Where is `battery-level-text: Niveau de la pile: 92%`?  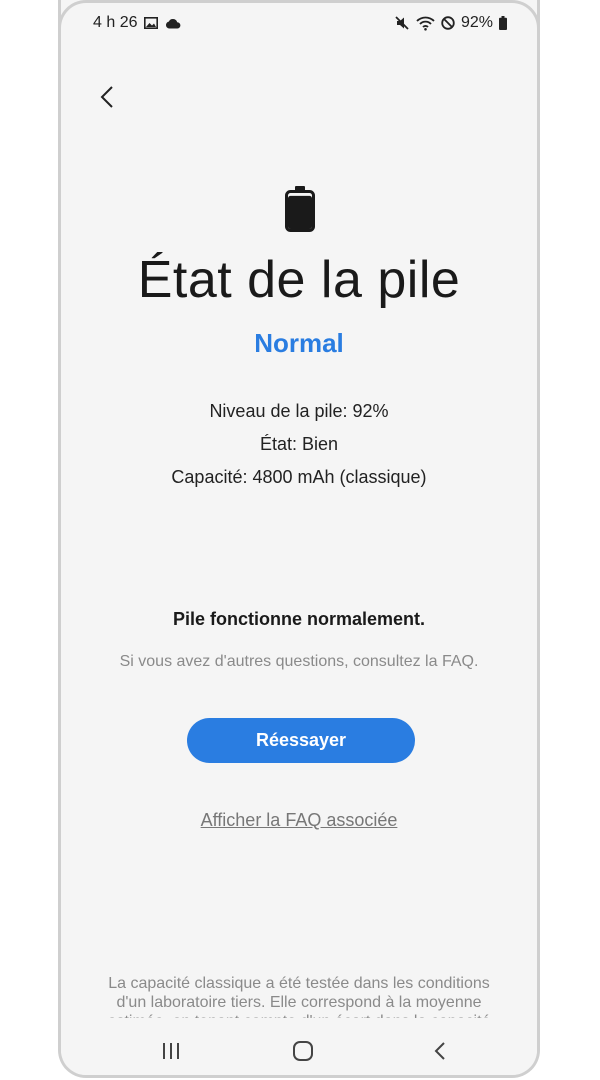
battery-level-text: Niveau de la pile: 92% is located at coordinates (299, 411).